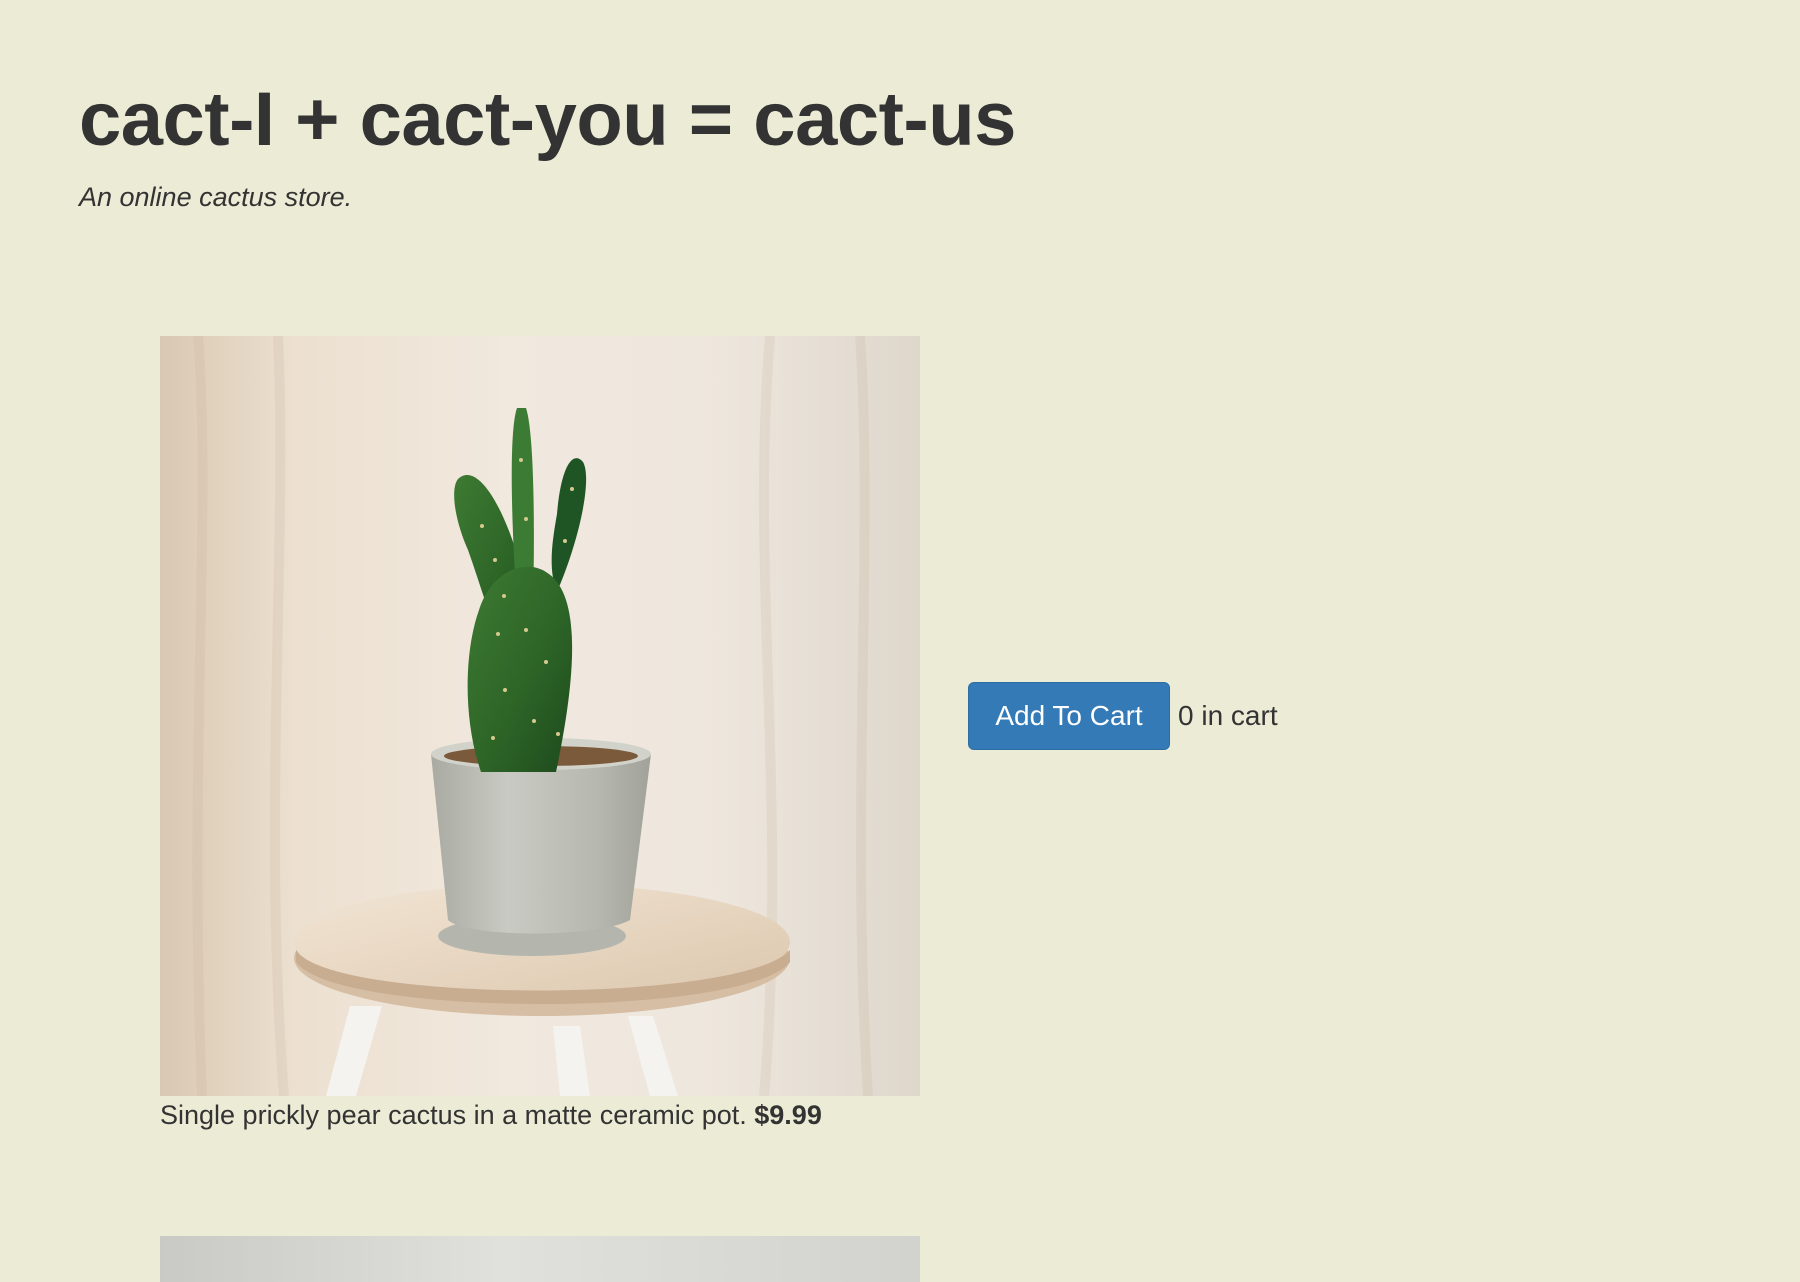  I want to click on page-title: cact-I + cact-you = cact-us, so click(547, 119).